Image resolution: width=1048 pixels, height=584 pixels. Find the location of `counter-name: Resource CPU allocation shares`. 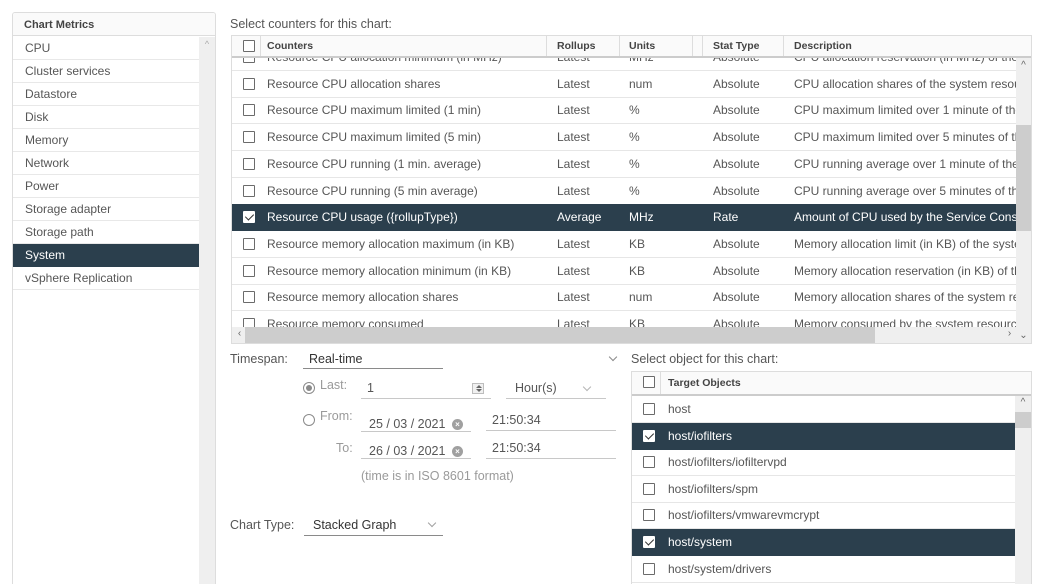

counter-name: Resource CPU allocation shares is located at coordinates (354, 83).